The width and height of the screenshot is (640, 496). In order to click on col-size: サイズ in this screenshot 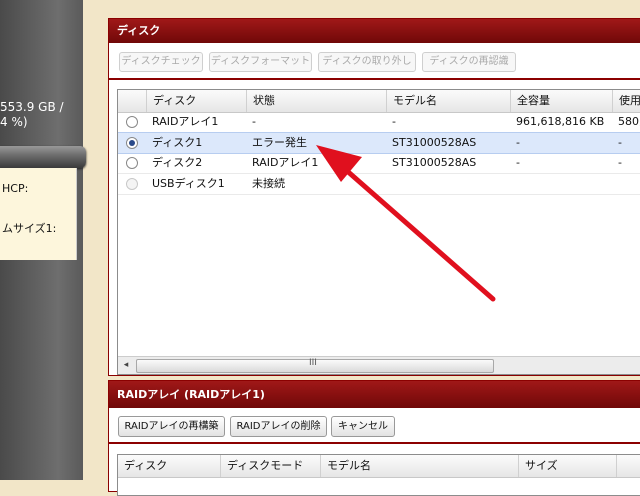, I will do `click(566, 466)`.